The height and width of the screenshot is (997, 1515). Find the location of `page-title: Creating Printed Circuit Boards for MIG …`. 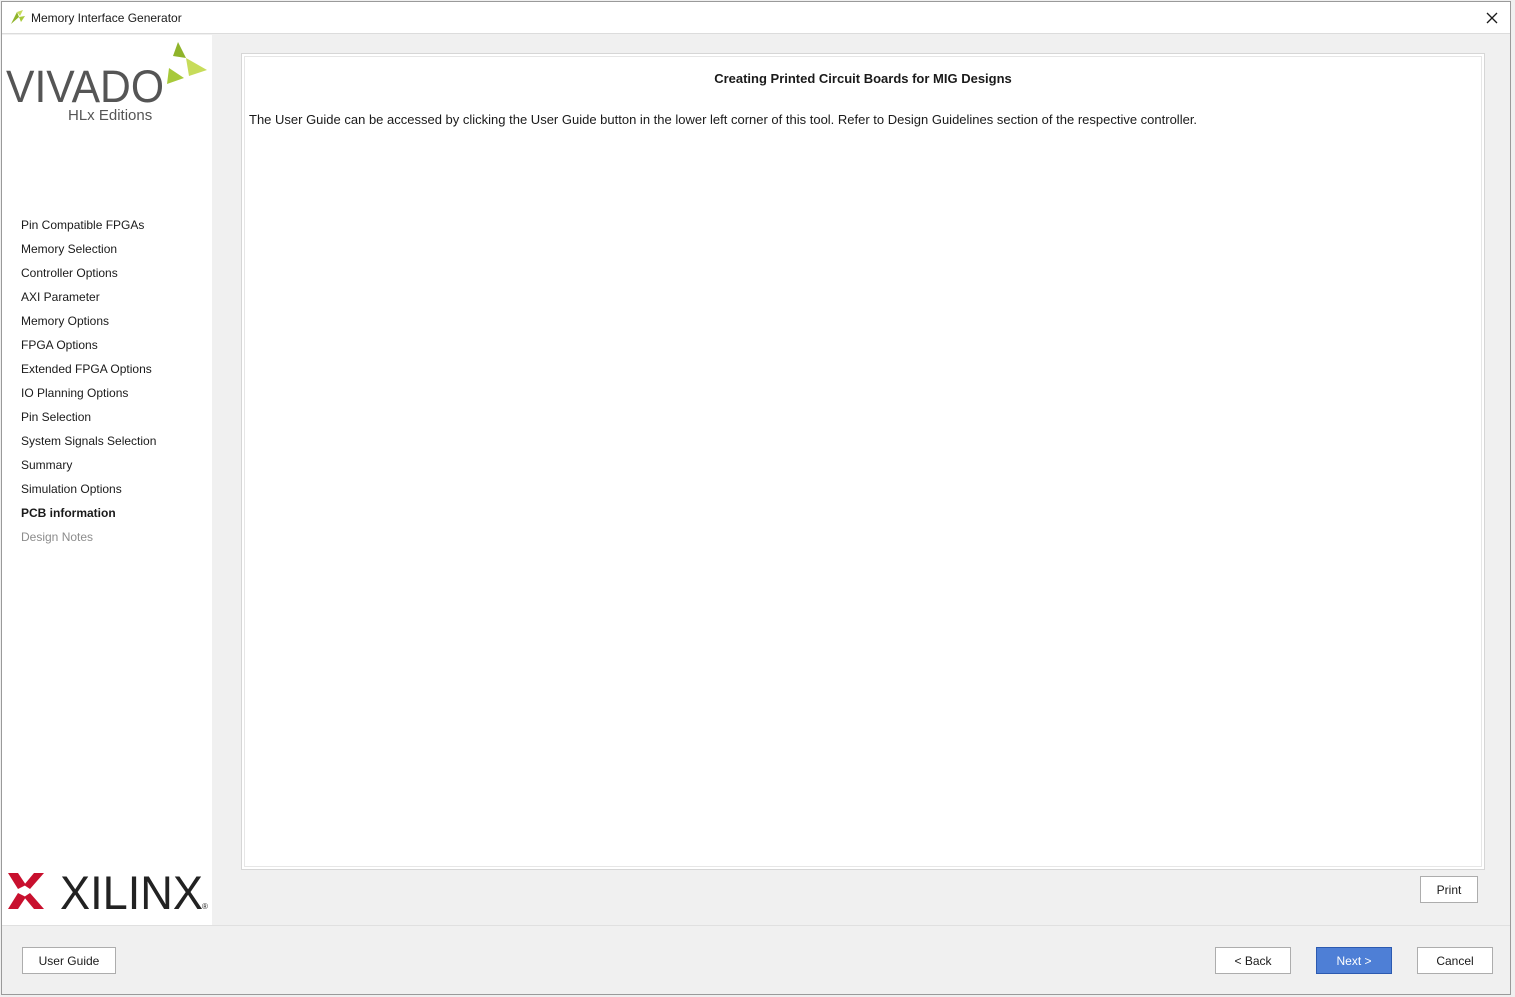

page-title: Creating Printed Circuit Boards for MIG … is located at coordinates (863, 78).